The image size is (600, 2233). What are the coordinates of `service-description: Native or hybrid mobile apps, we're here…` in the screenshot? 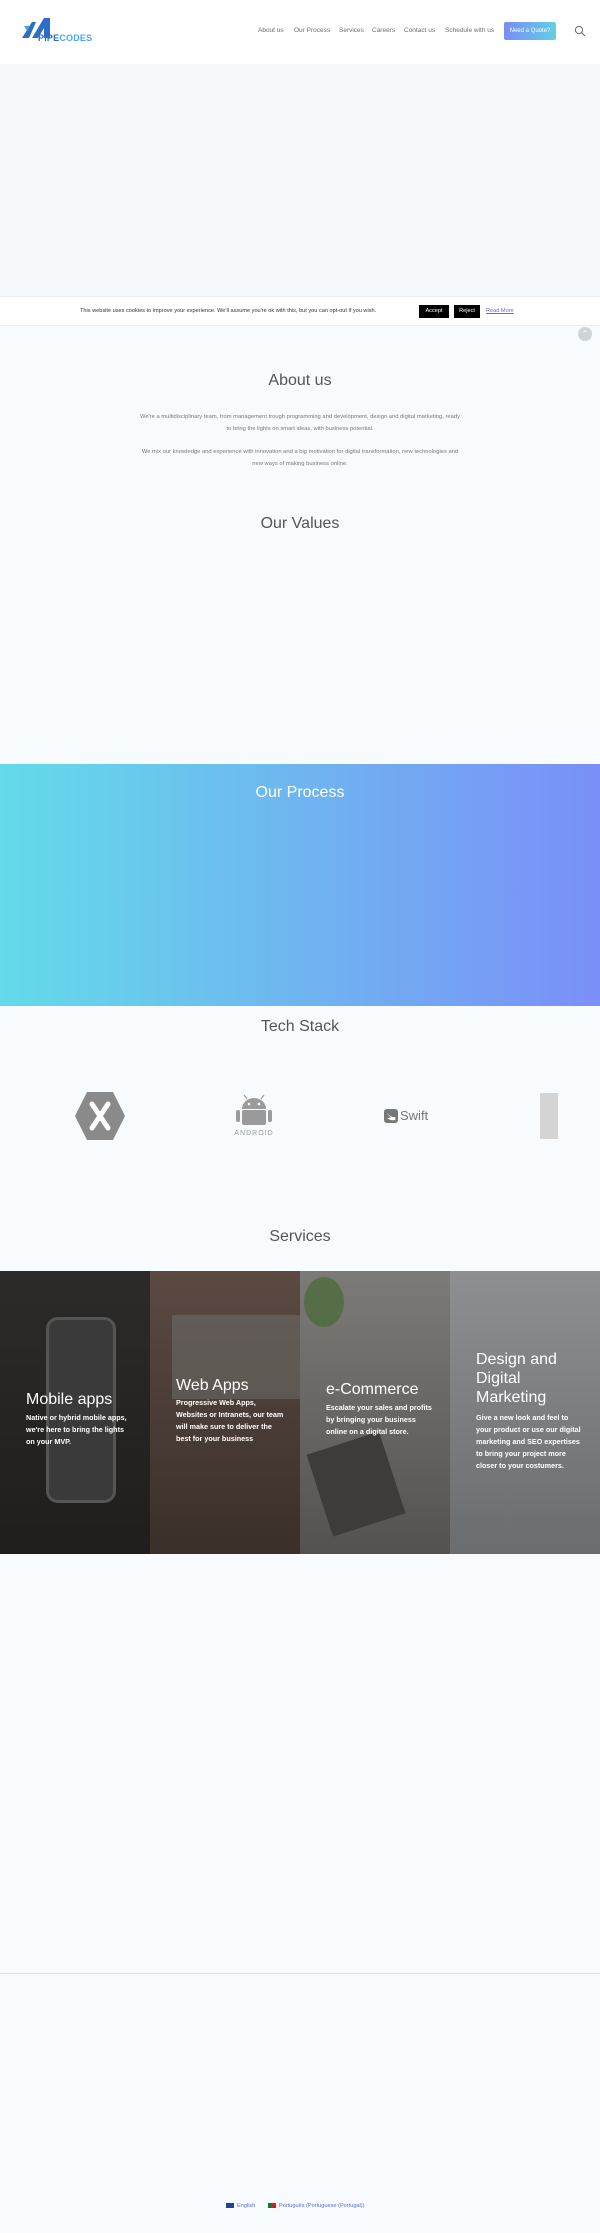 It's located at (76, 1429).